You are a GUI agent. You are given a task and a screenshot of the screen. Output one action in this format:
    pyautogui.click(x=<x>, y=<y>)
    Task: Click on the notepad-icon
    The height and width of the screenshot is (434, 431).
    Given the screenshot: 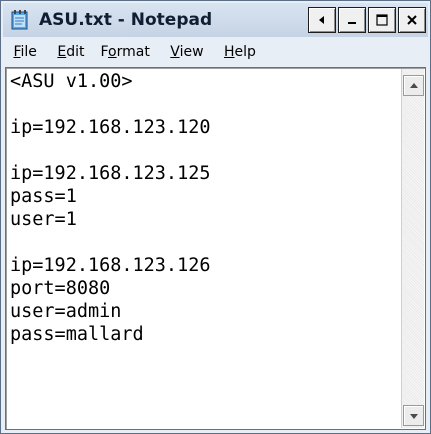 What is the action you would take?
    pyautogui.click(x=20, y=20)
    